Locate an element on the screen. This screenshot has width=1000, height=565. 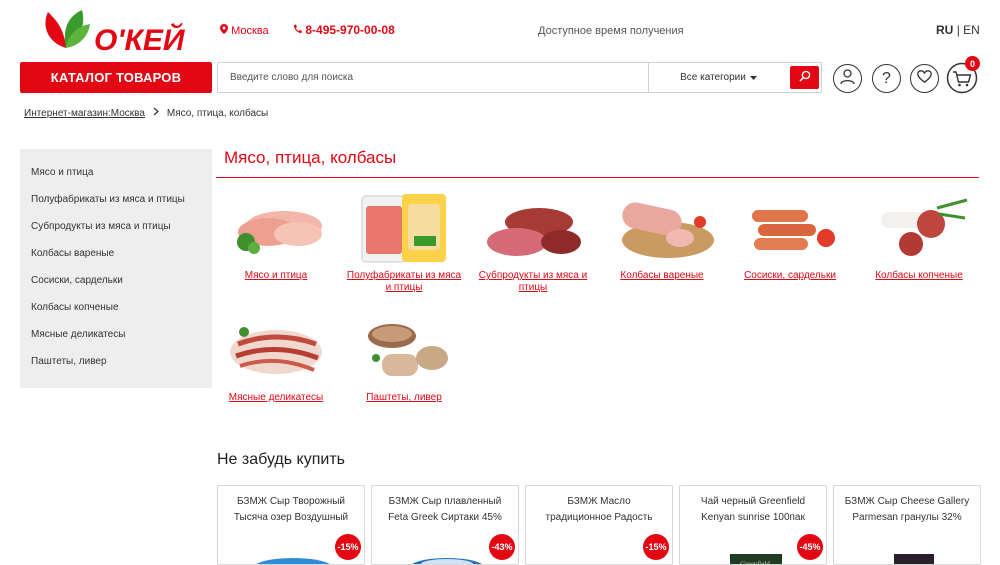
sidebar-item-frankfurters: Сосиски, сардельки is located at coordinates (77, 280).